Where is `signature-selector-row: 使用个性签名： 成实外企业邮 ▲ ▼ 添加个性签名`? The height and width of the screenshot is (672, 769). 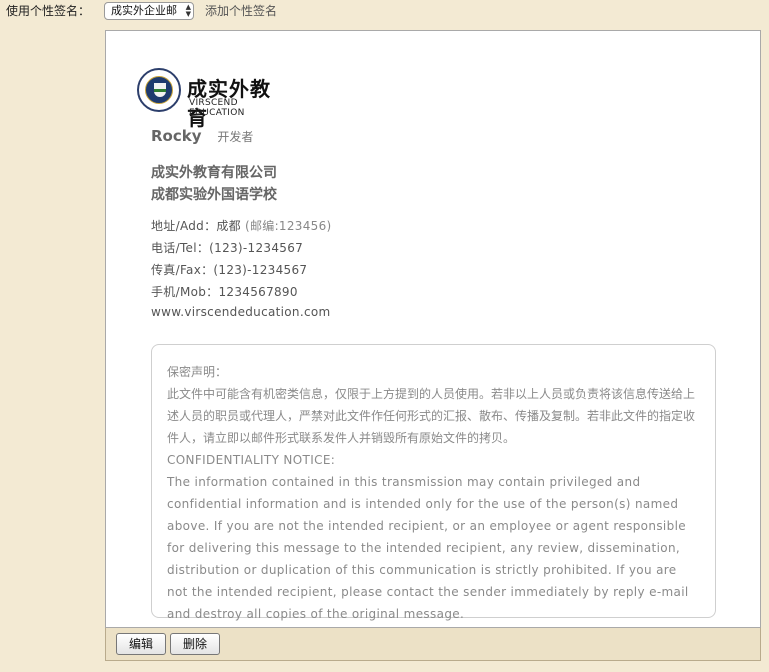 signature-selector-row: 使用个性签名： 成实外企业邮 ▲ ▼ 添加个性签名 is located at coordinates (384, 12).